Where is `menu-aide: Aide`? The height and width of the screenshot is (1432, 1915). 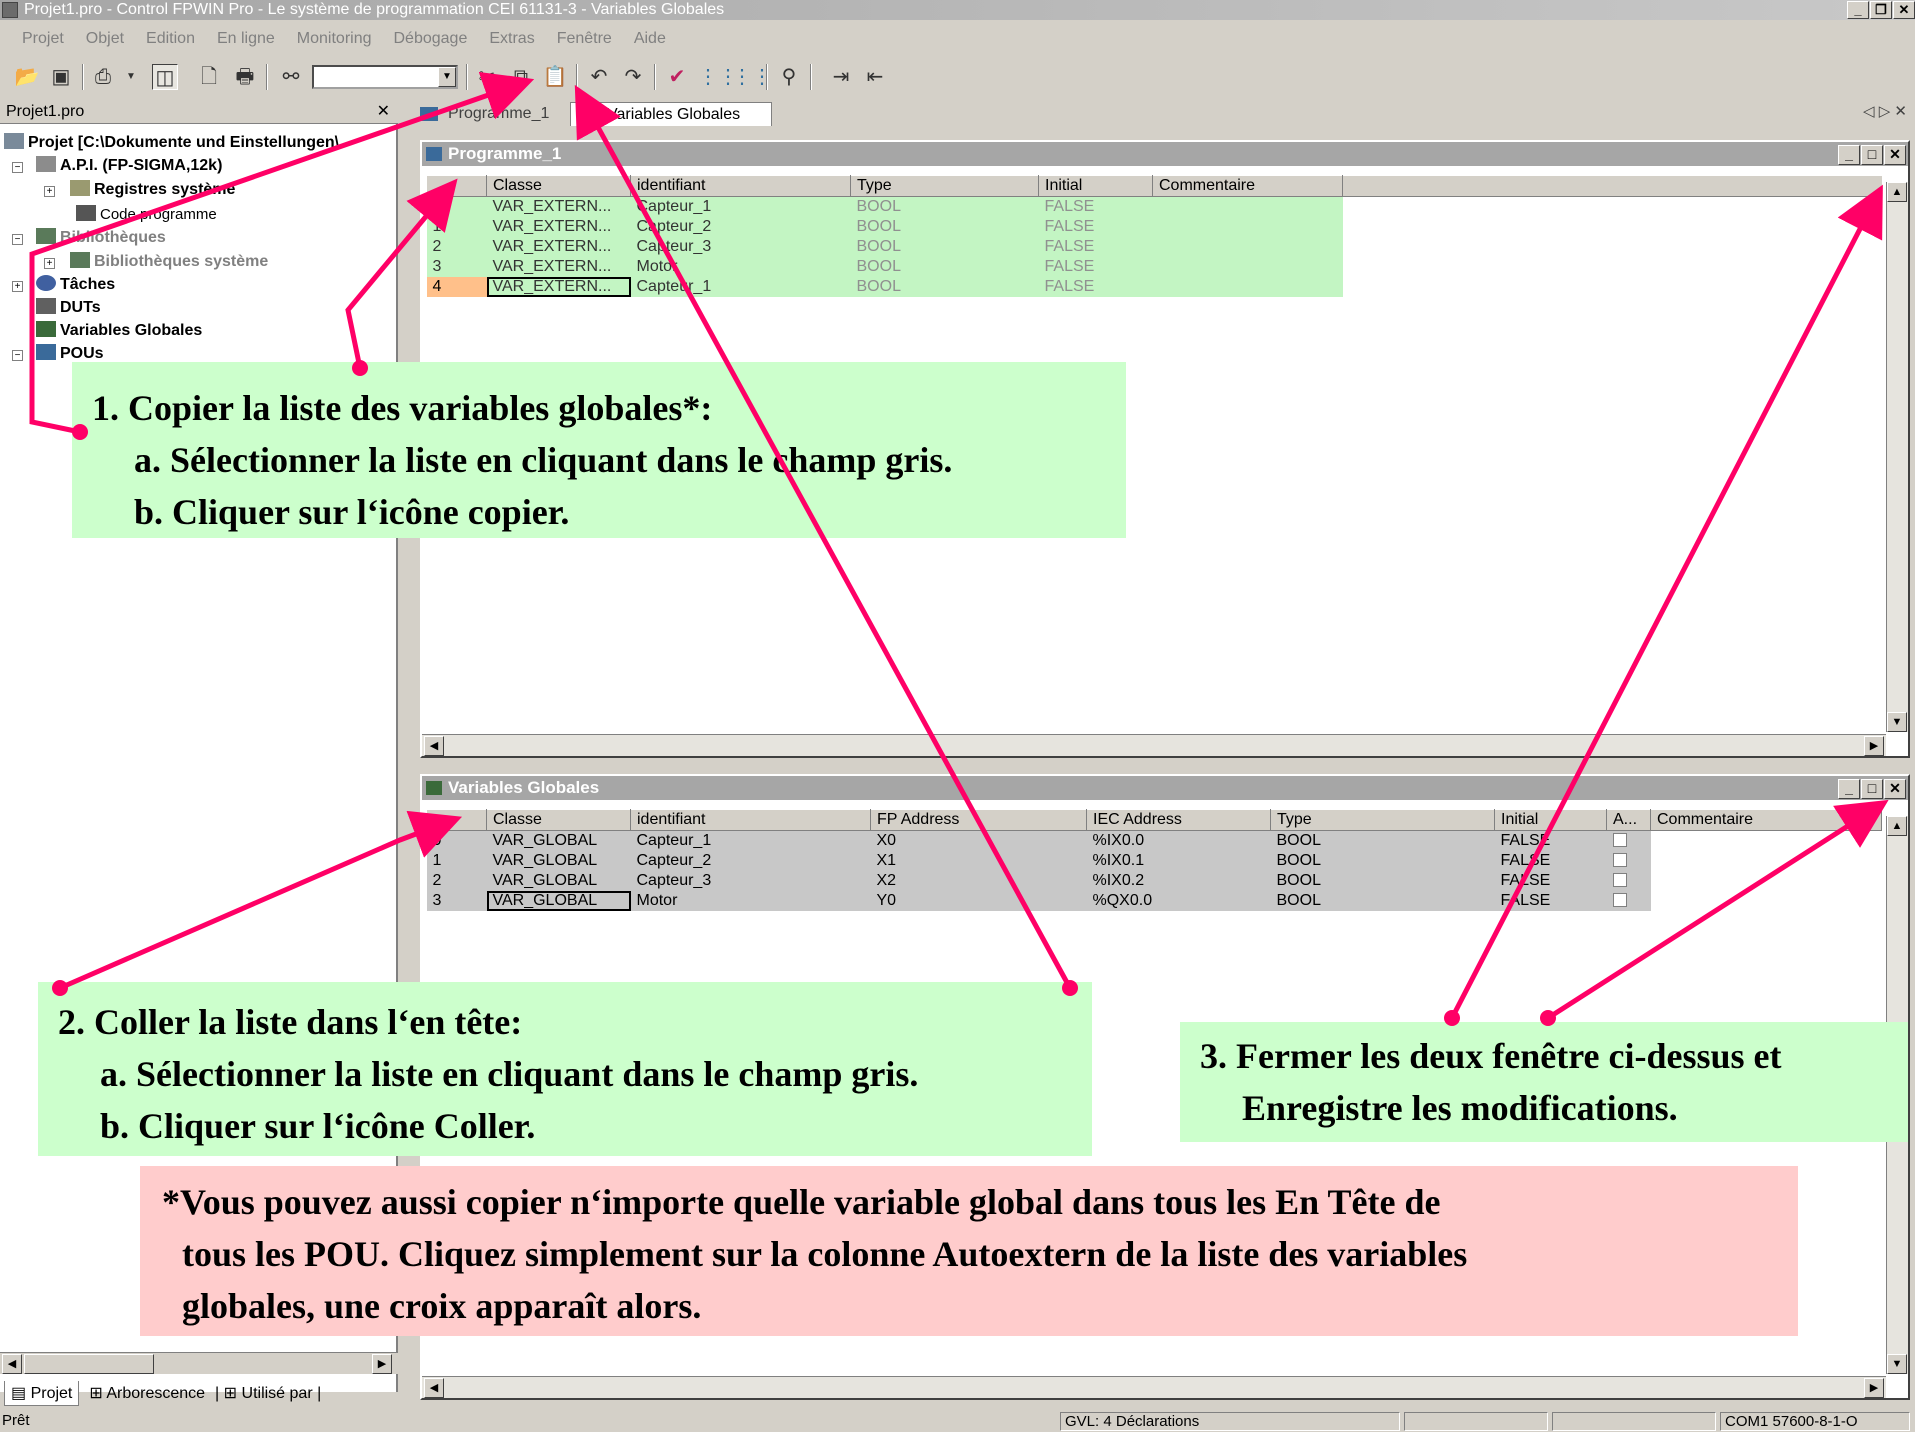
menu-aide: Aide is located at coordinates (650, 39).